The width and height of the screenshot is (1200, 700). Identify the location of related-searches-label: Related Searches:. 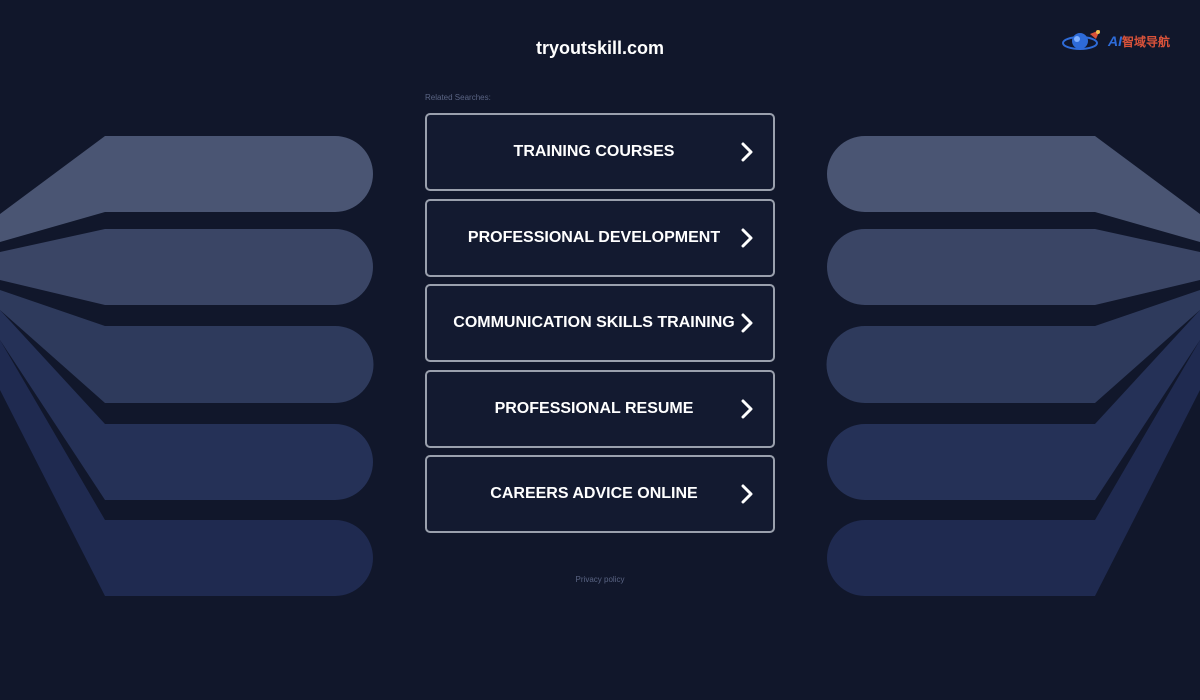
(458, 97).